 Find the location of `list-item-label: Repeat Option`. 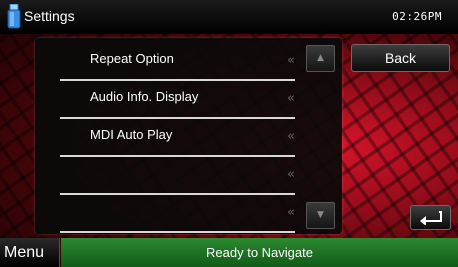

list-item-label: Repeat Option is located at coordinates (132, 58).